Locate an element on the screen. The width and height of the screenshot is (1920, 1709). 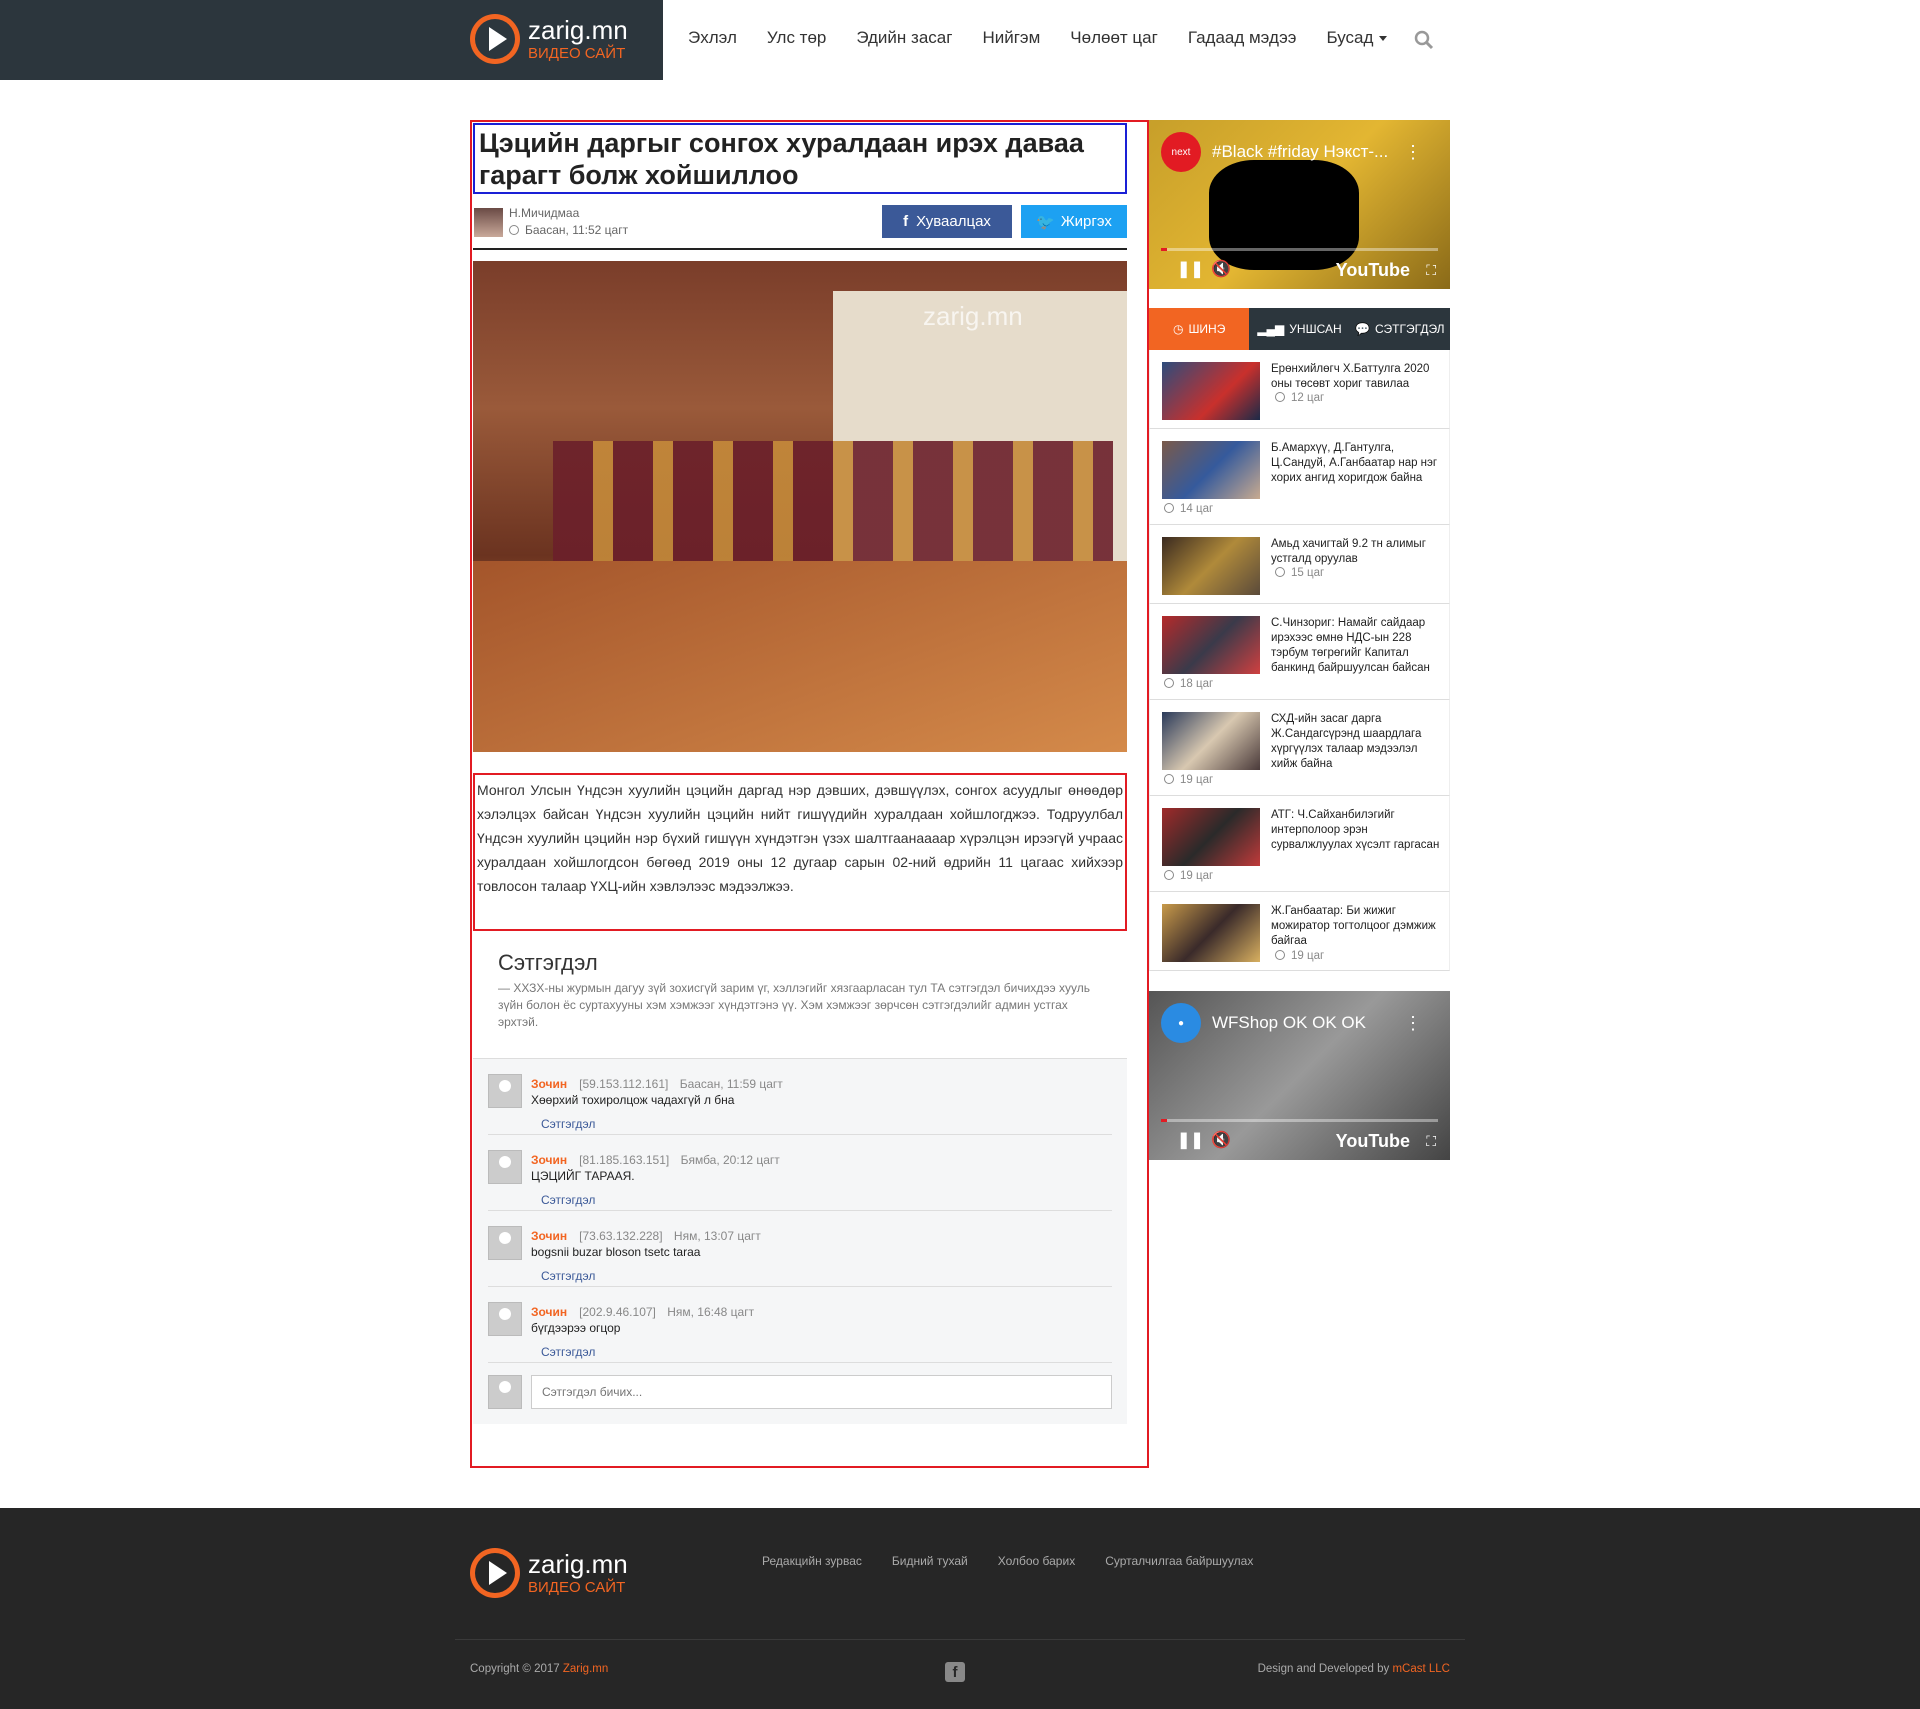
logo-tagline: ВИДЕО САЙТ is located at coordinates (577, 53).